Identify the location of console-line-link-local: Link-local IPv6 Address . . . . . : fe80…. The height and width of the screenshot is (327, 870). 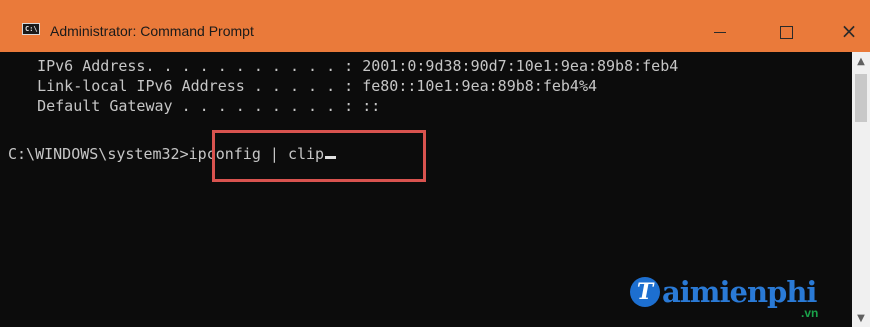
(303, 86).